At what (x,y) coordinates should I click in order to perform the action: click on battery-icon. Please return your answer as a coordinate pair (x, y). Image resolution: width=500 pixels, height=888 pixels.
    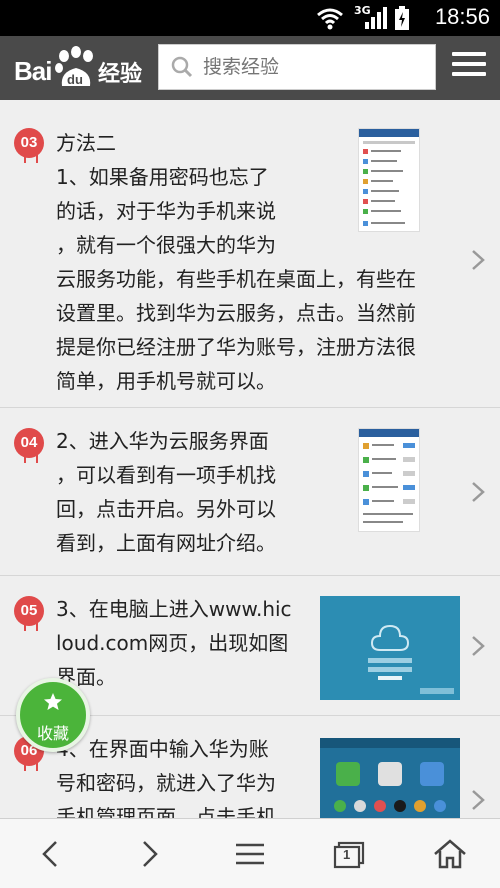
    Looking at the image, I should click on (402, 18).